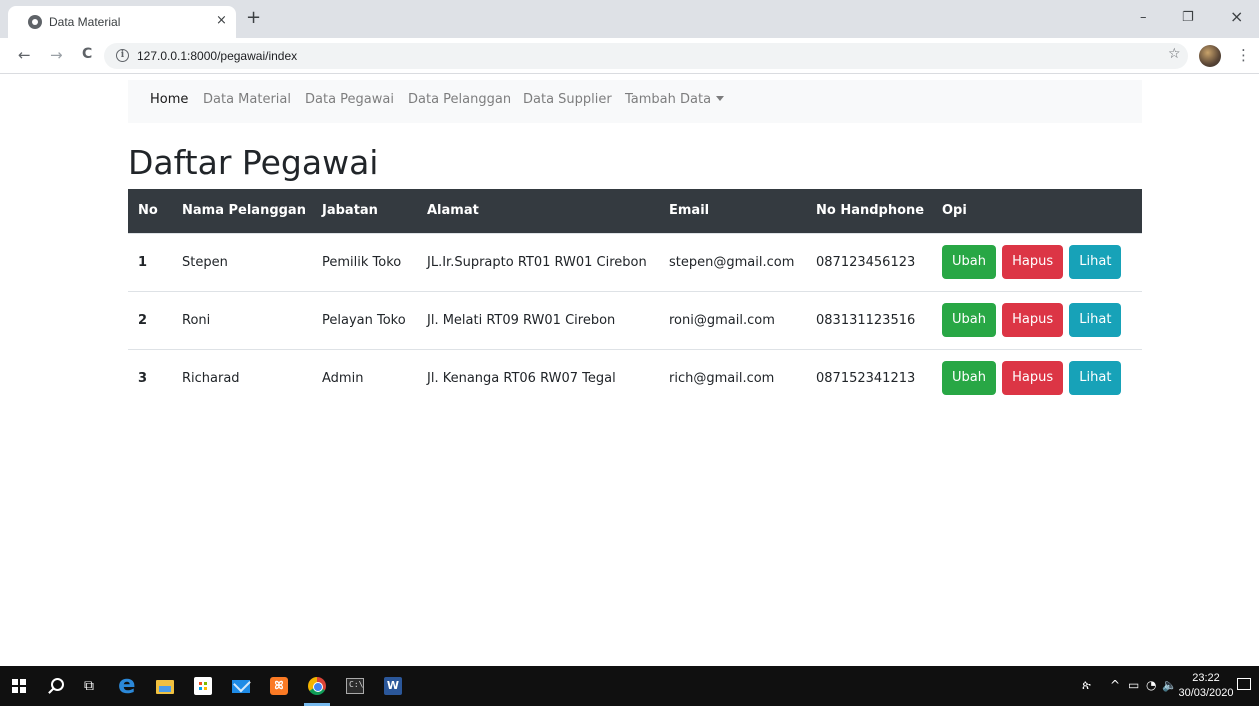 The image size is (1259, 706). Describe the element at coordinates (203, 686) in the screenshot. I see `store-icon` at that location.